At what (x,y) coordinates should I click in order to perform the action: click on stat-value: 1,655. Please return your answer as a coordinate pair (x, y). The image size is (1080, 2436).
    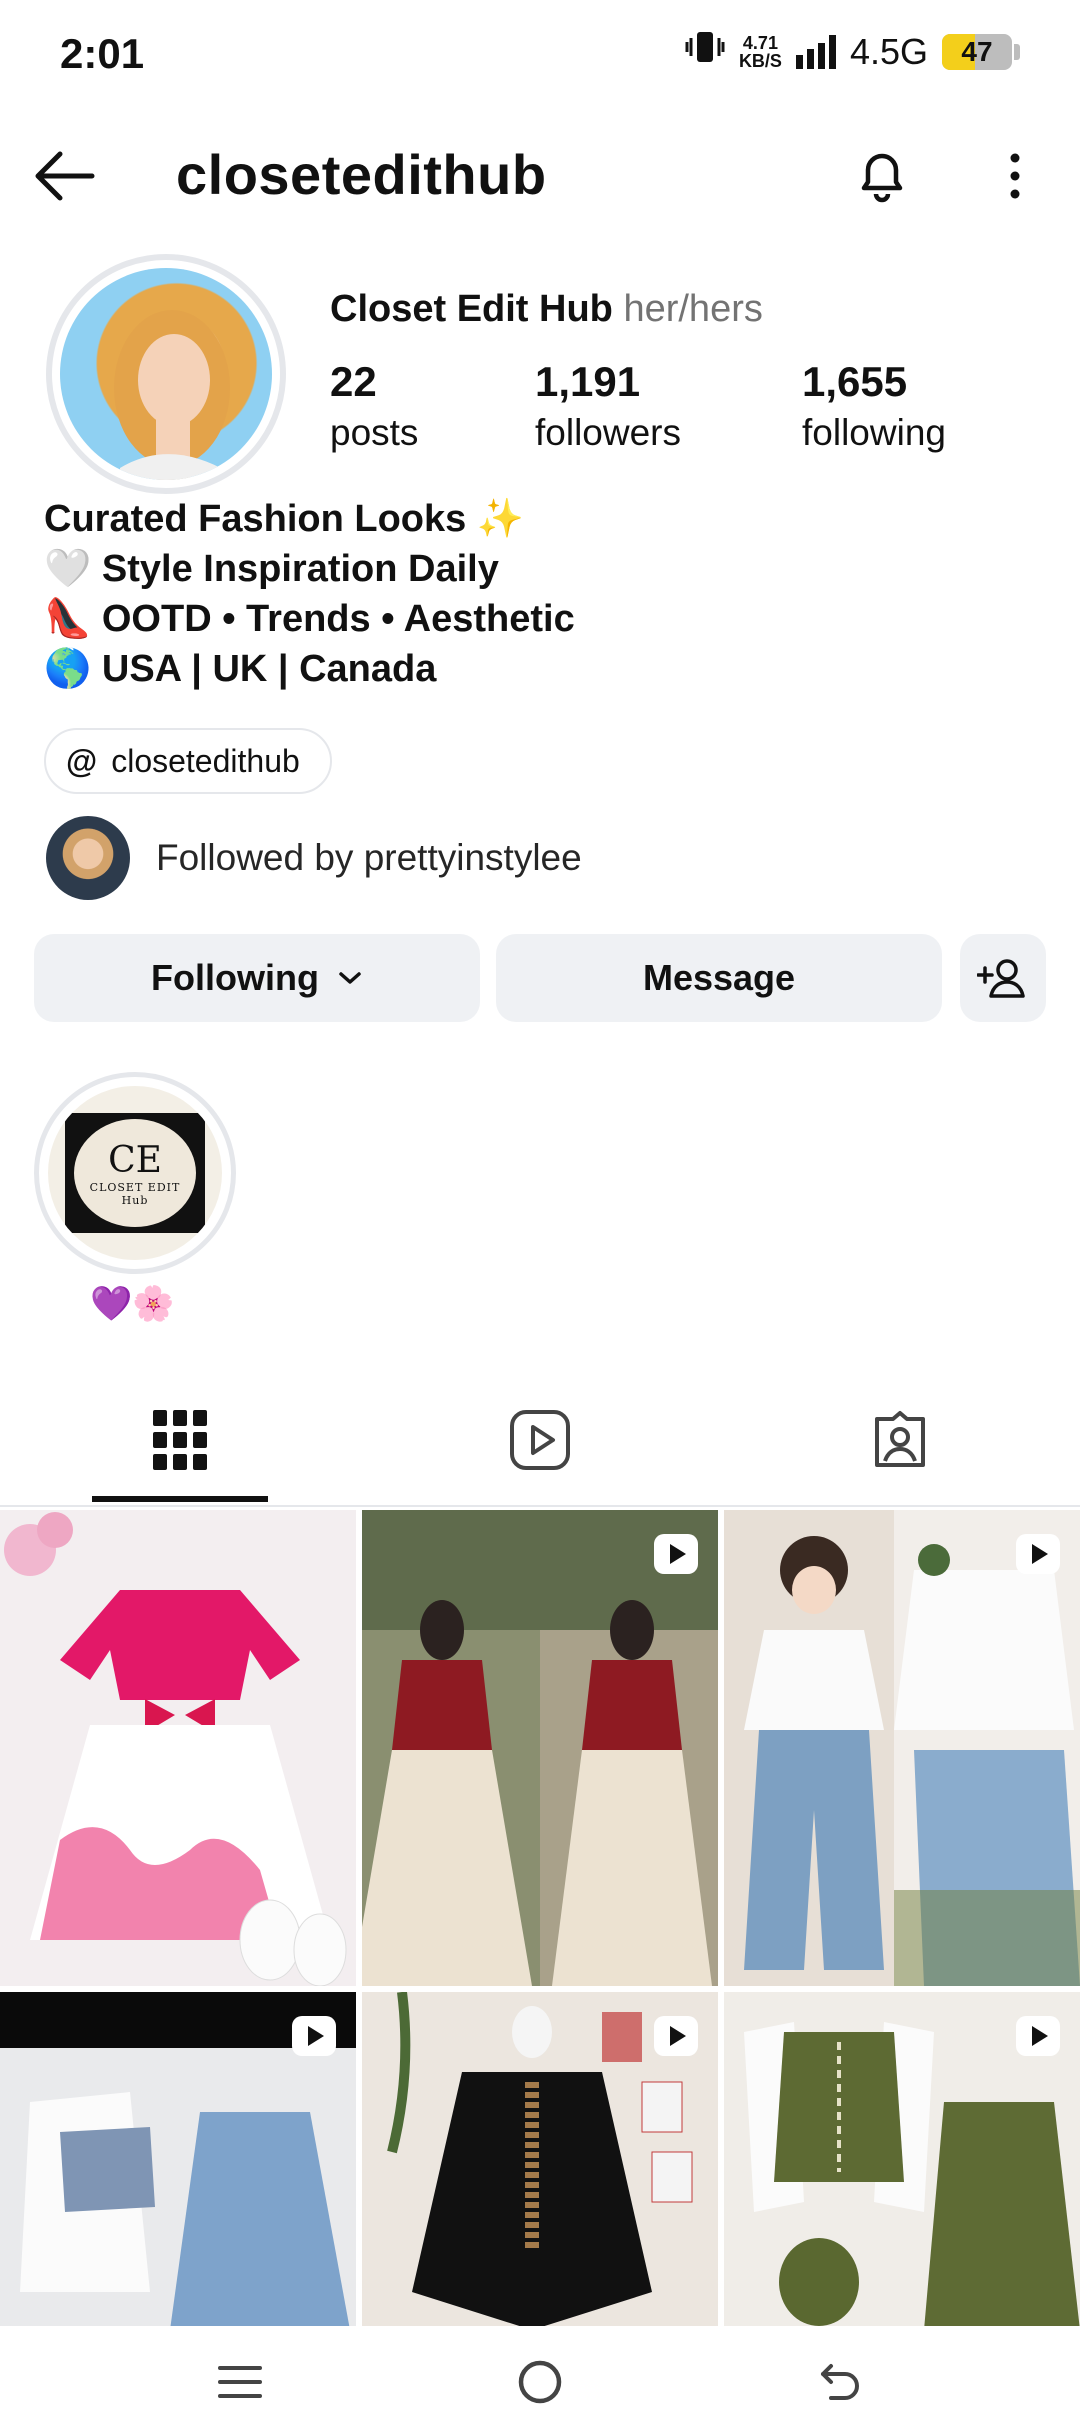
    Looking at the image, I should click on (855, 381).